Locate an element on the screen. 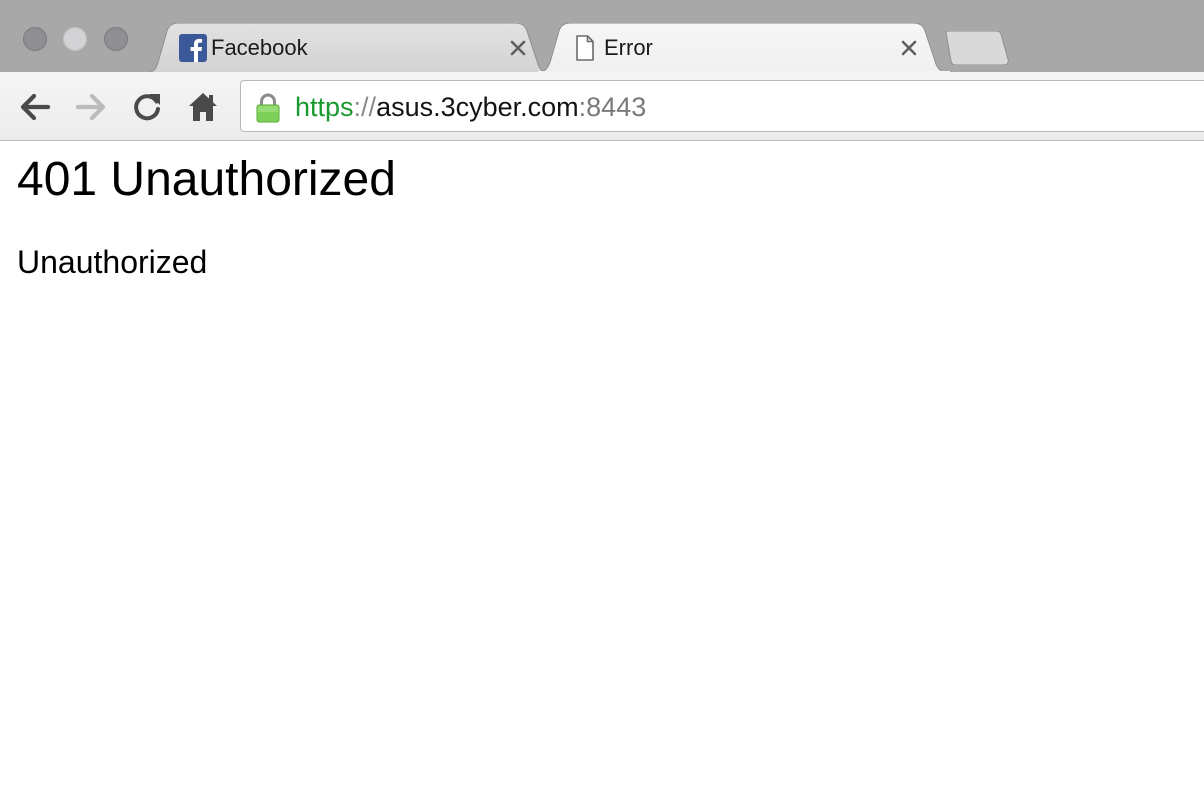 The image size is (1204, 812). tab-title: Error is located at coordinates (628, 47).